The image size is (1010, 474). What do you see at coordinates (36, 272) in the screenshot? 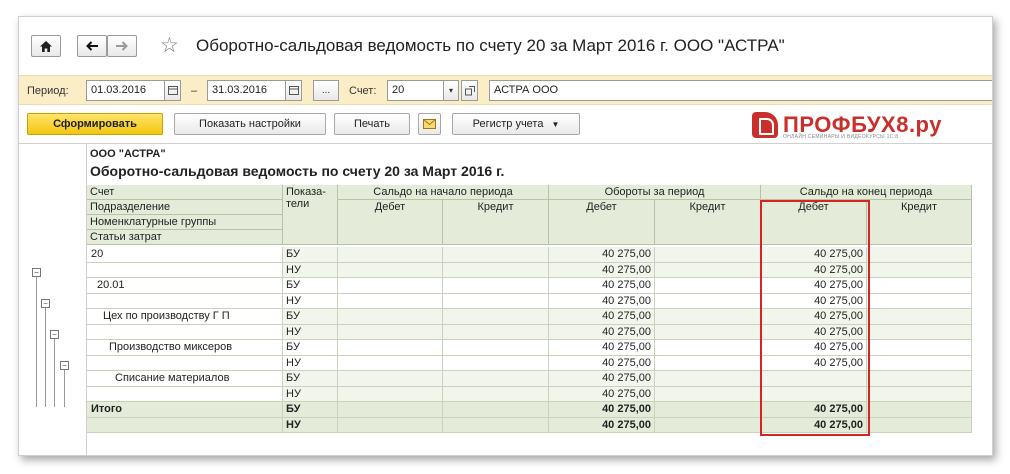
I see `collapse-toggle-20: −` at bounding box center [36, 272].